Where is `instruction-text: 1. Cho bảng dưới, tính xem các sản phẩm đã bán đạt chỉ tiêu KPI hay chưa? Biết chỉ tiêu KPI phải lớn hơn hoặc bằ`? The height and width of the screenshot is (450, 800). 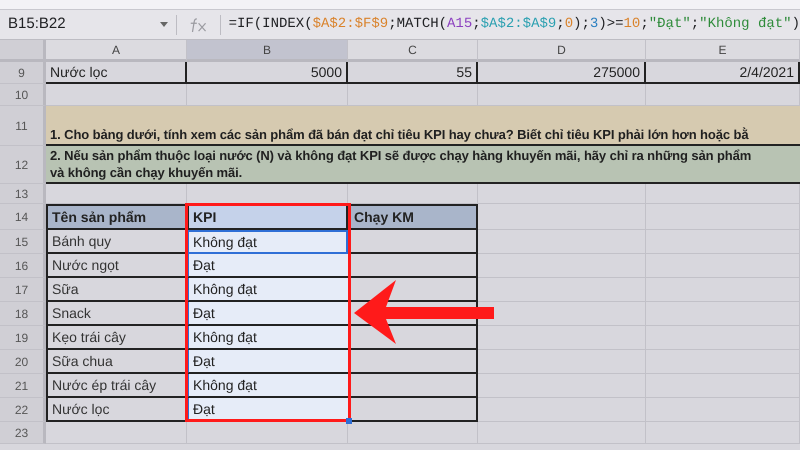
instruction-text: 1. Cho bảng dưới, tính xem các sản phẩm đã bán đạt chỉ tiêu KPI hay chưa? Biết chỉ tiêu KPI phải lớn hơn hoặc bằ is located at coordinates (400, 134).